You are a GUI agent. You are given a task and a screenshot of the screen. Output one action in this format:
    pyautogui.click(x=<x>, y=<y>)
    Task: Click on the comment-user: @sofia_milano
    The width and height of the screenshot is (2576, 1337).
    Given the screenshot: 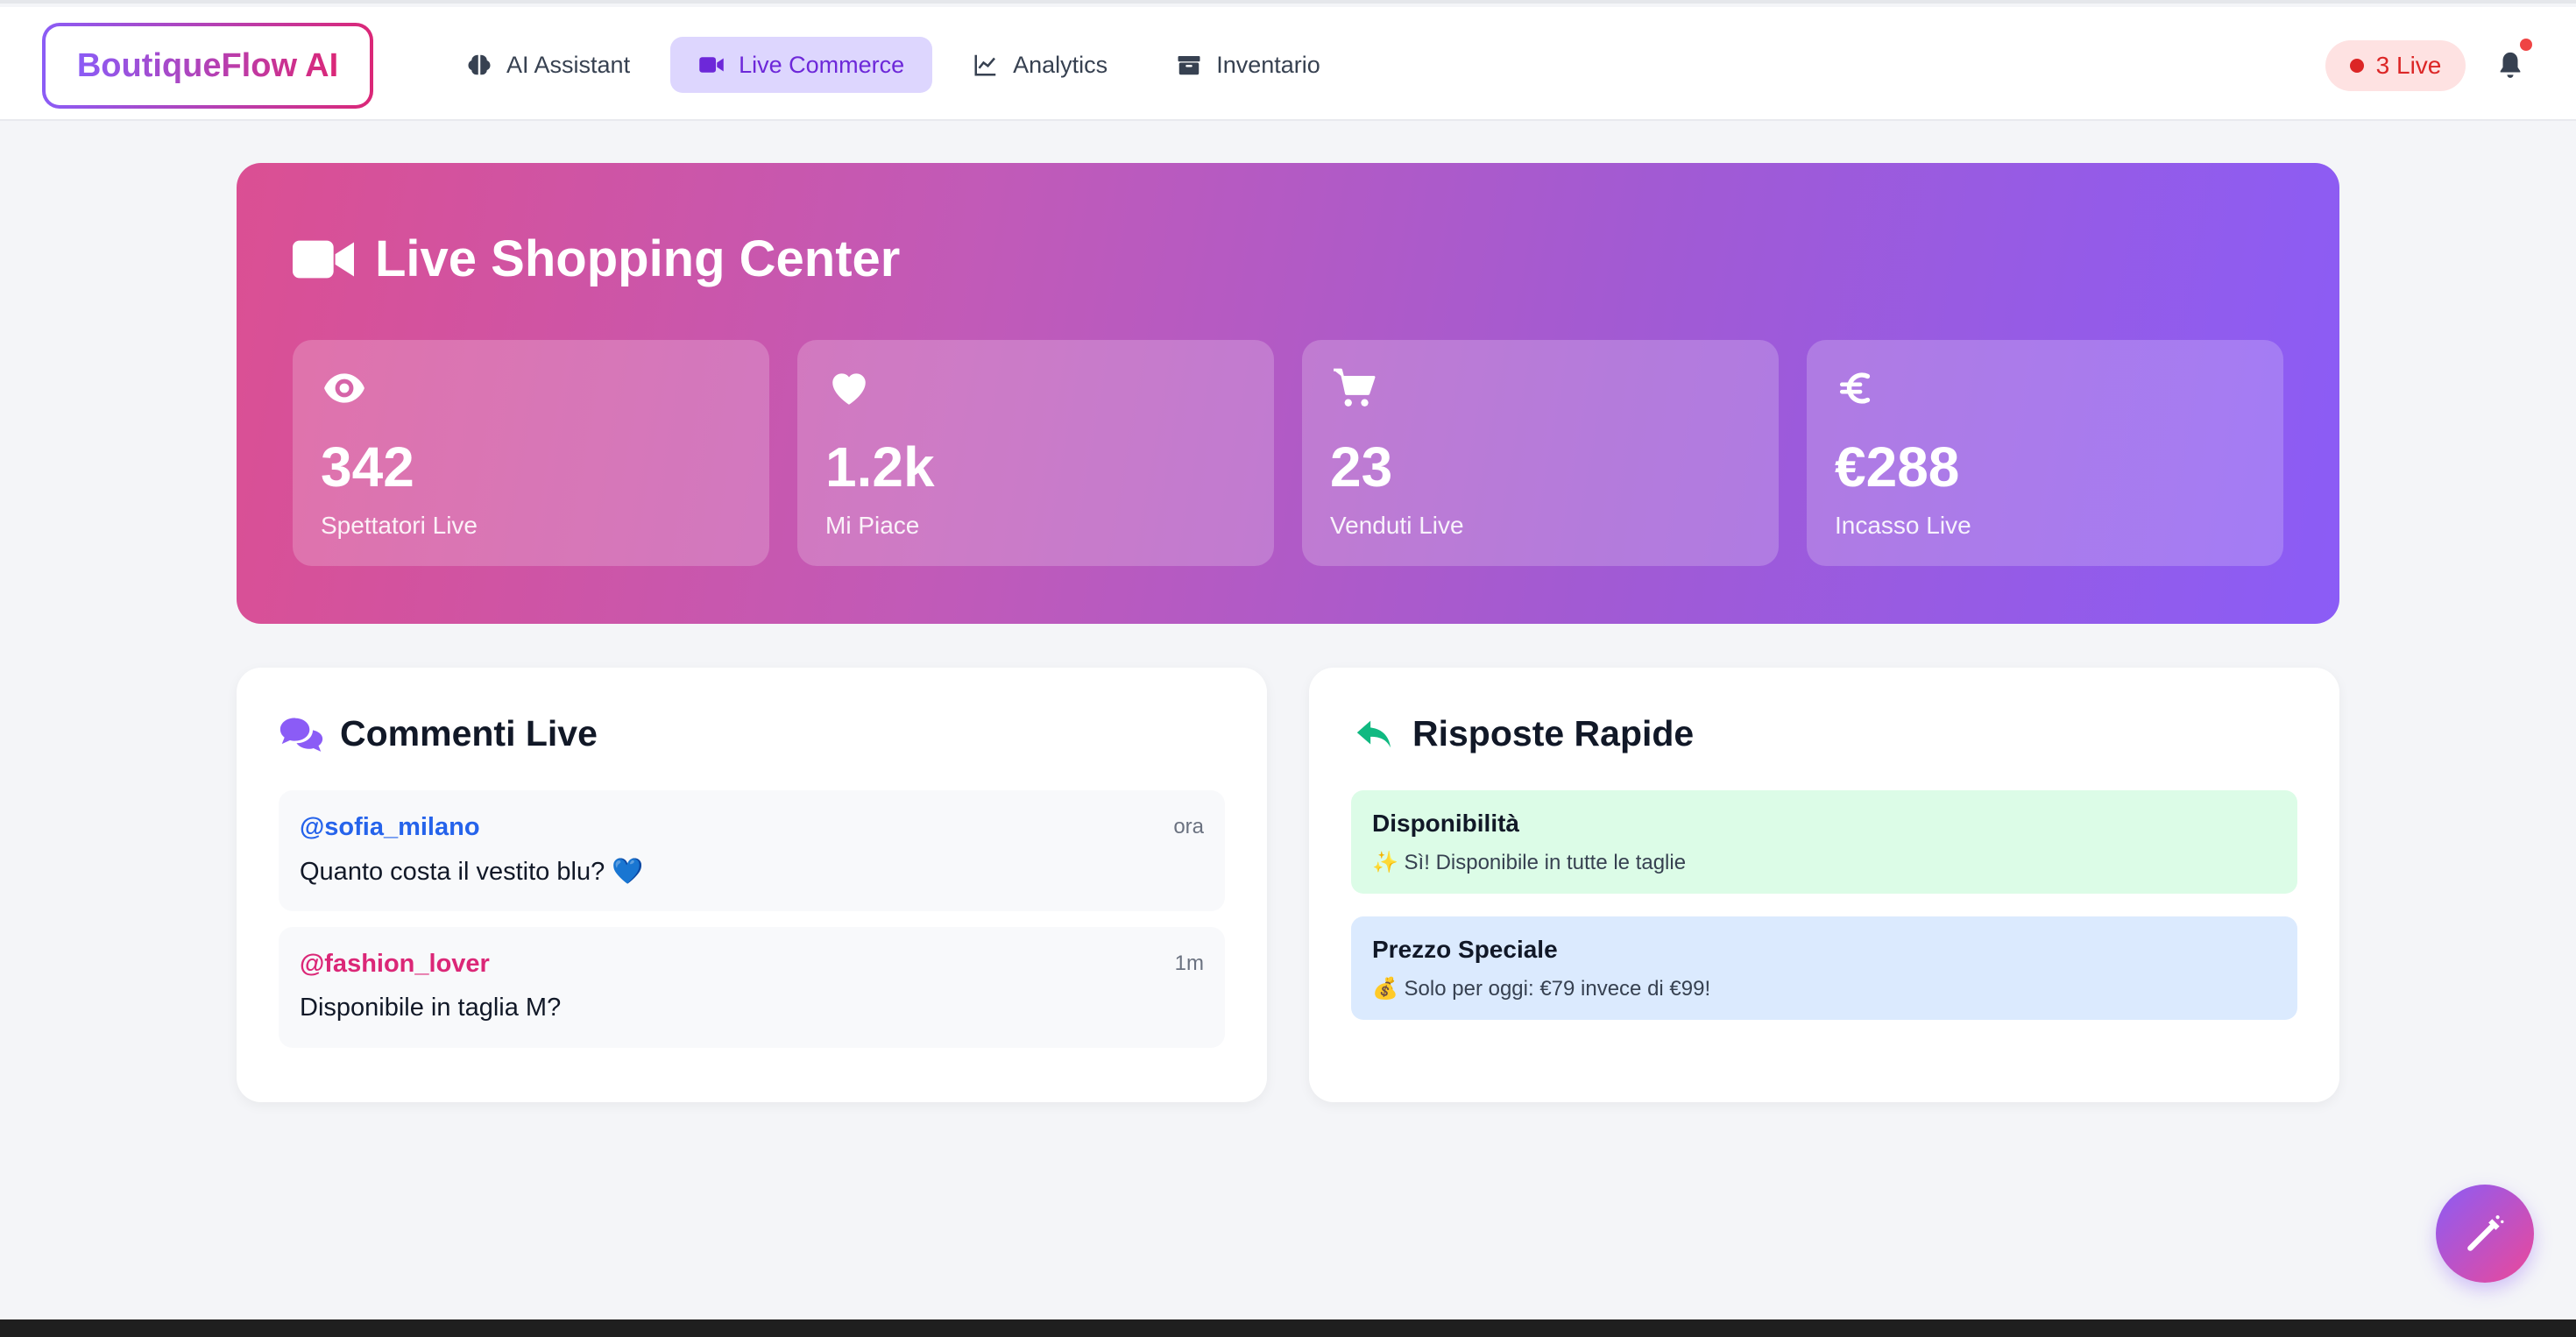 What is the action you would take?
    pyautogui.click(x=390, y=827)
    